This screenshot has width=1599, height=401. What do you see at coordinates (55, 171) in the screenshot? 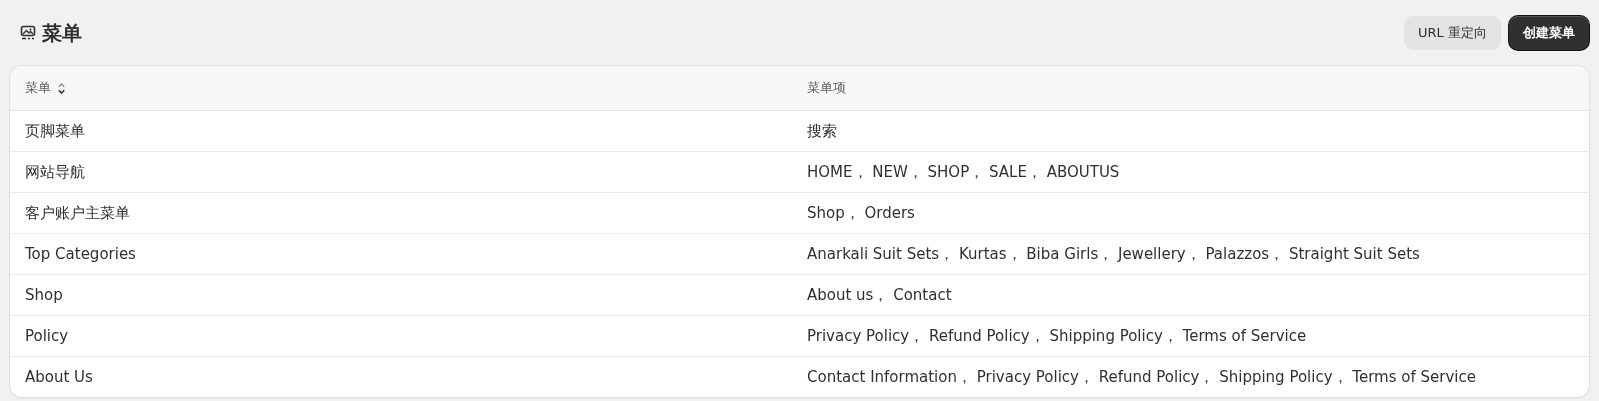
I see `menu-name-cell: 网站导航` at bounding box center [55, 171].